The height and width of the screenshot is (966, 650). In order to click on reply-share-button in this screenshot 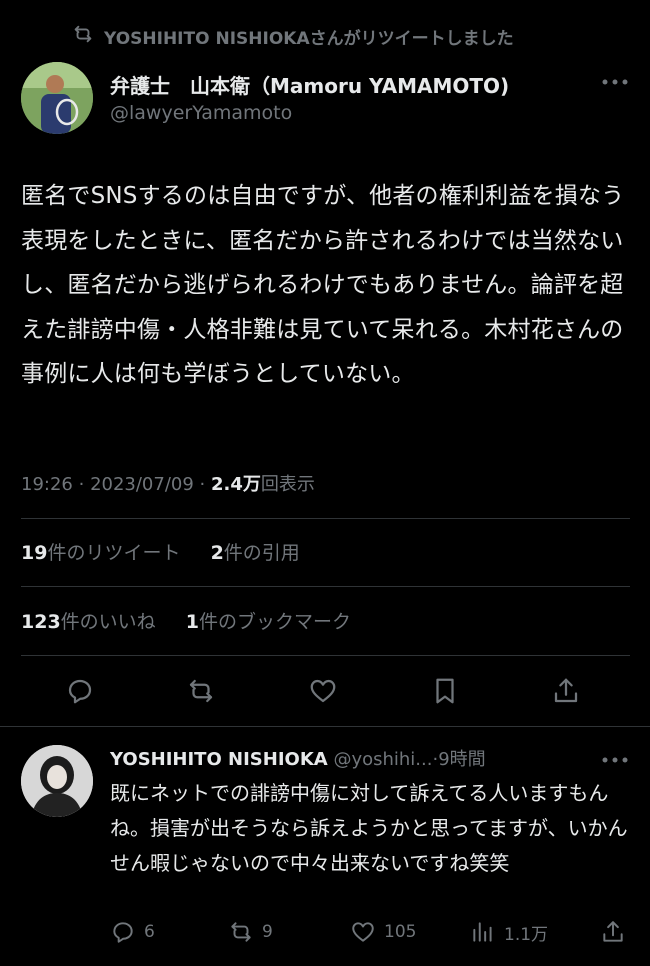, I will do `click(613, 932)`.